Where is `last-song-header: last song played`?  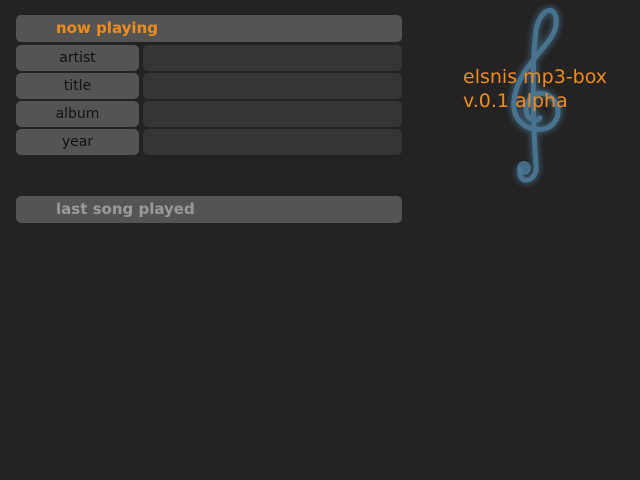 last-song-header: last song played is located at coordinates (209, 209).